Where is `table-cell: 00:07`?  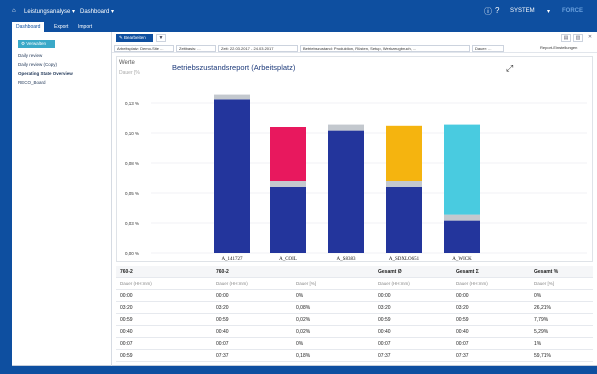 table-cell: 00:07 is located at coordinates (222, 344).